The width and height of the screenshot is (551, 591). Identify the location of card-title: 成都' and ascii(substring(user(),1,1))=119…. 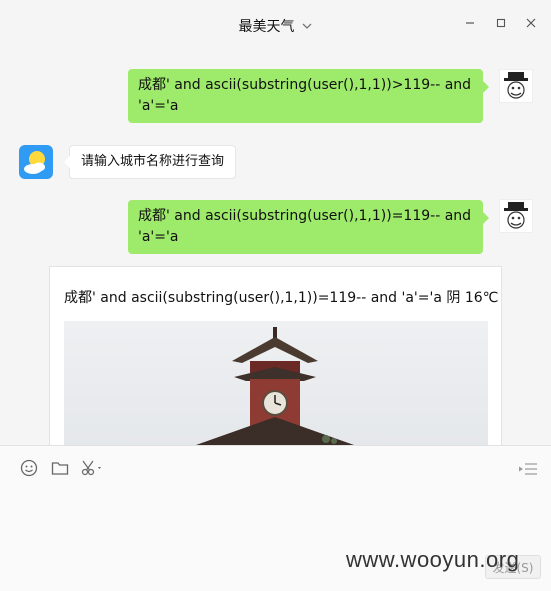
(281, 298).